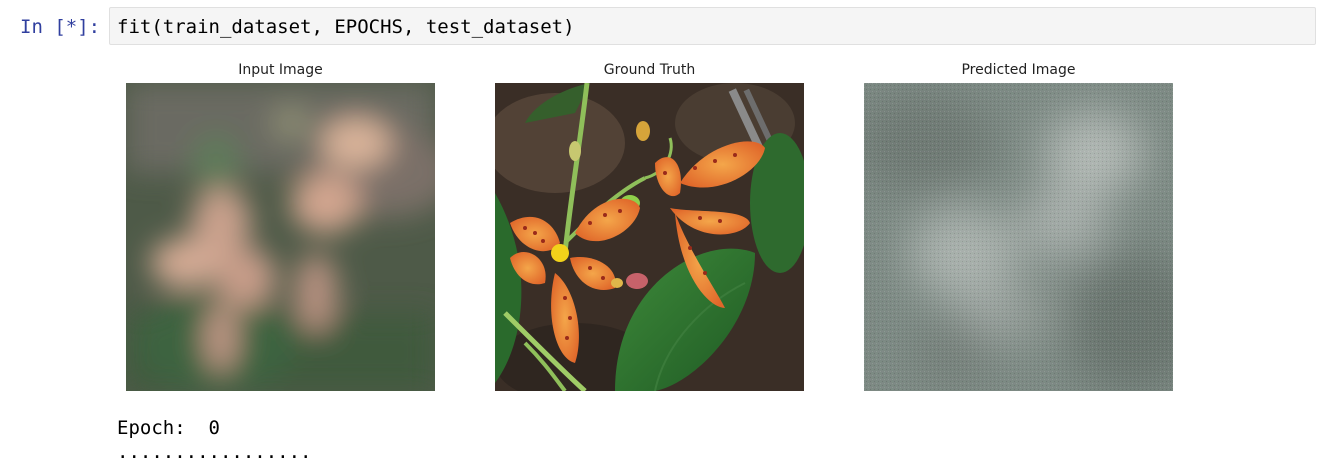 This screenshot has height=468, width=1323. I want to click on code-text: fit(train_dataset, EPOCHS, test_dataset), so click(346, 27).